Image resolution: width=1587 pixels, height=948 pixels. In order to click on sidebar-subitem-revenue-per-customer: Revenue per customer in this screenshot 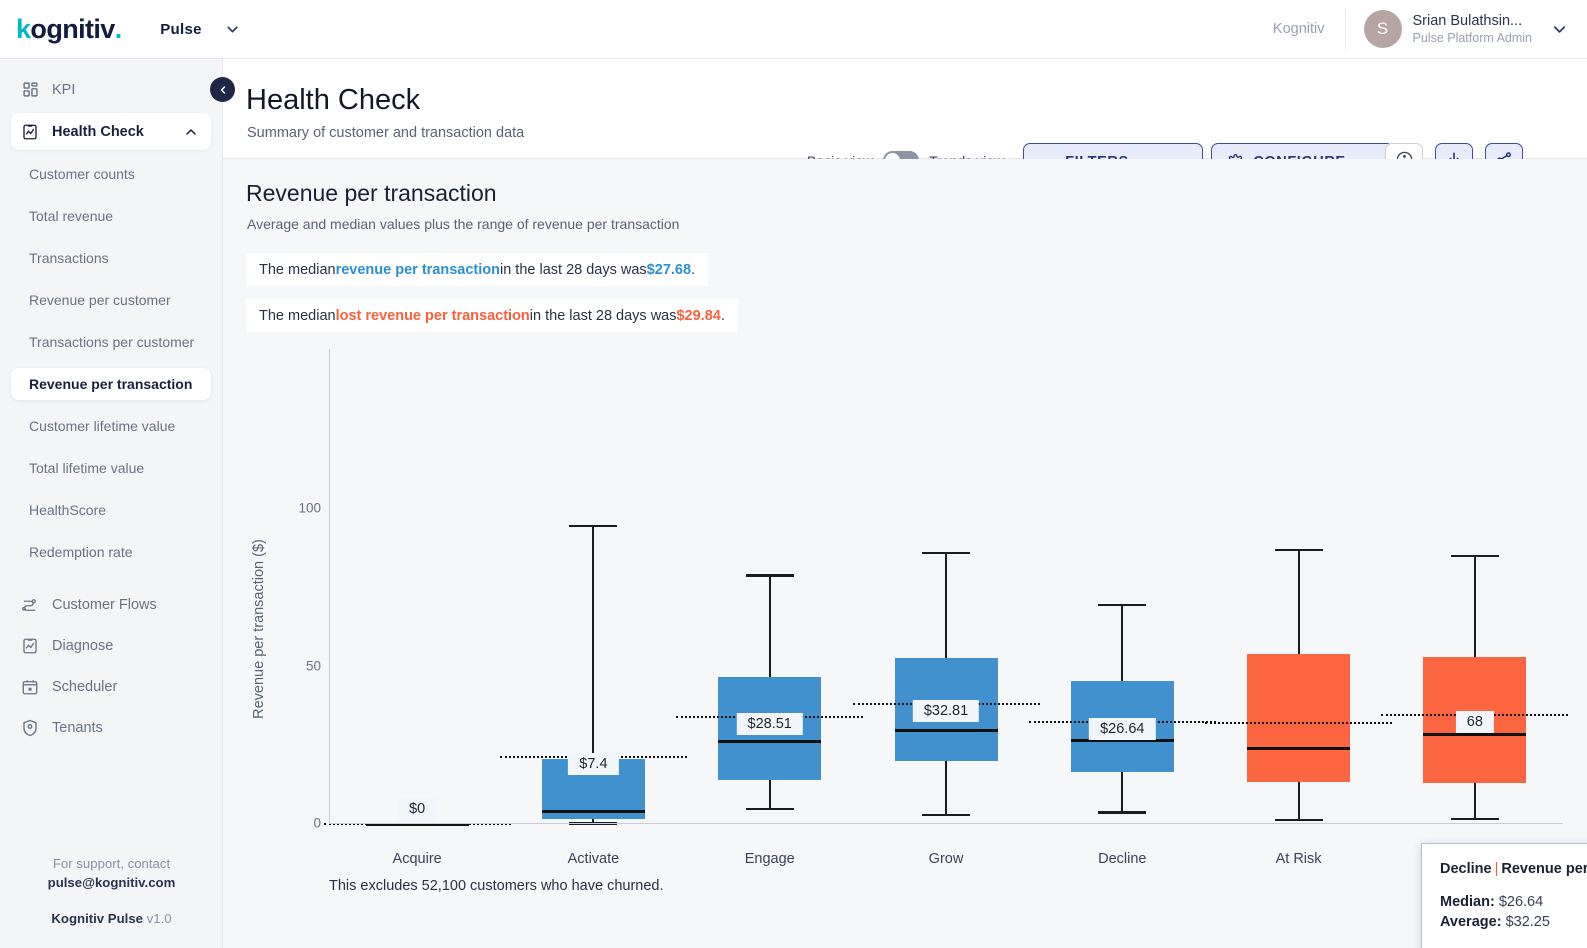, I will do `click(111, 300)`.